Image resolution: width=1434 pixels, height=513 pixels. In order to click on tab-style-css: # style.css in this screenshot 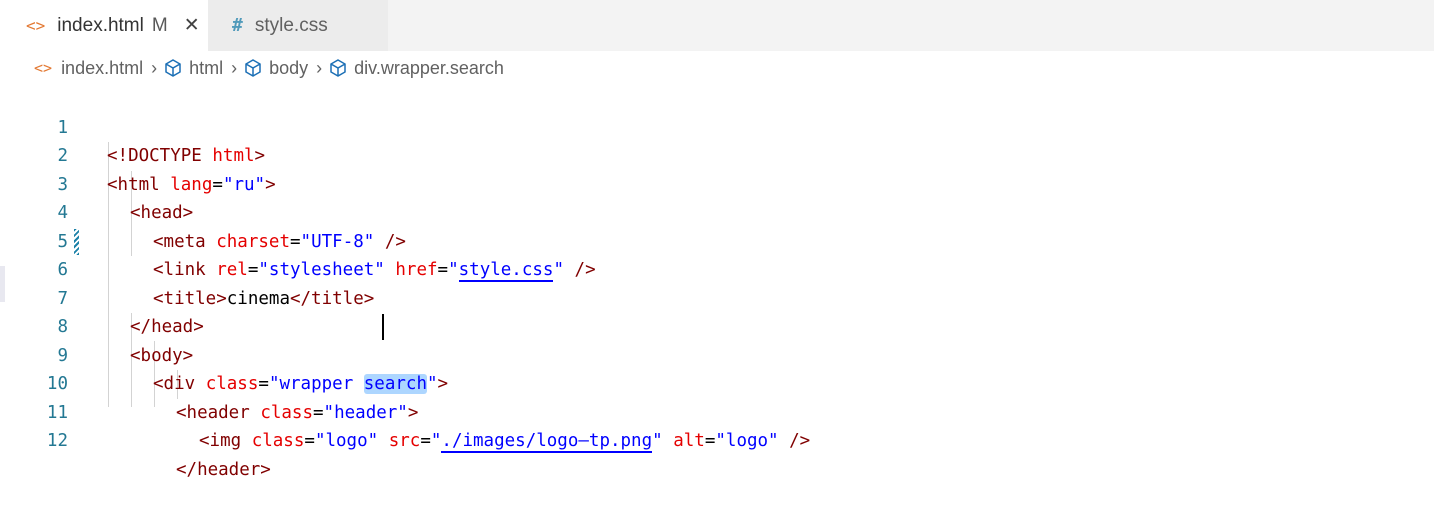, I will do `click(298, 25)`.